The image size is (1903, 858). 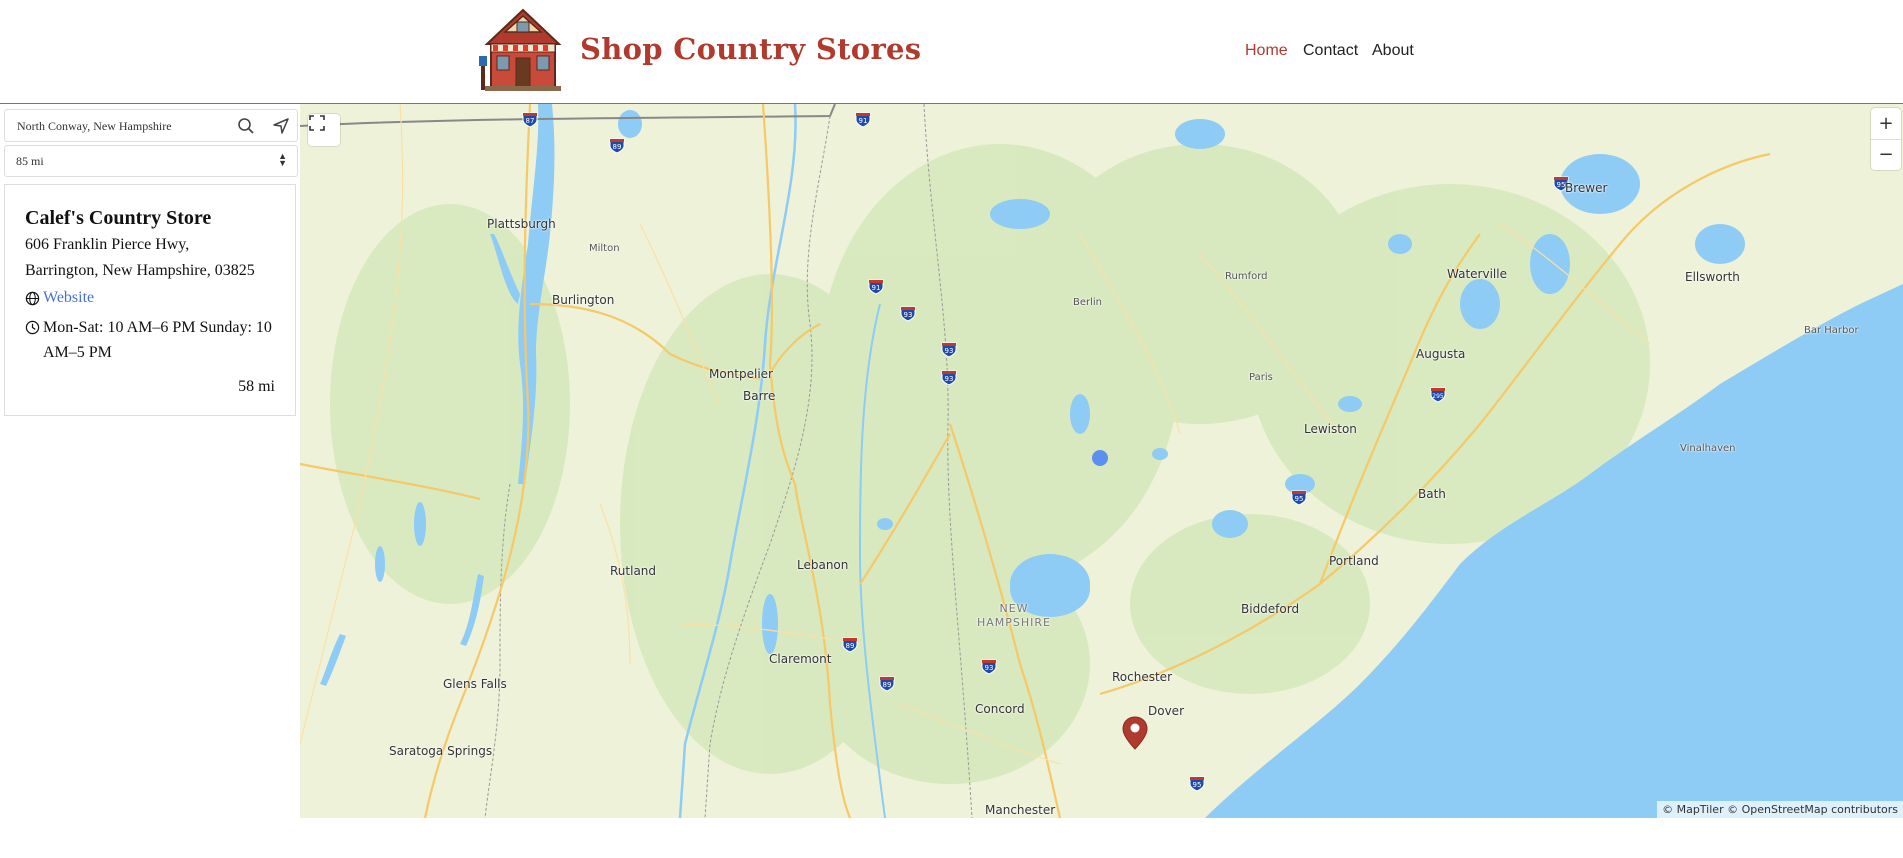 I want to click on navigation-arrow-icon, so click(x=281, y=126).